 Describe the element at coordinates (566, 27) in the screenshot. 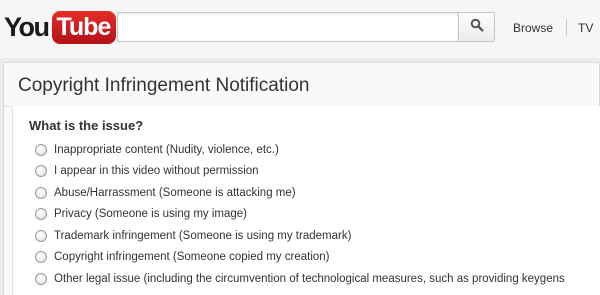

I see `nav-divider` at that location.